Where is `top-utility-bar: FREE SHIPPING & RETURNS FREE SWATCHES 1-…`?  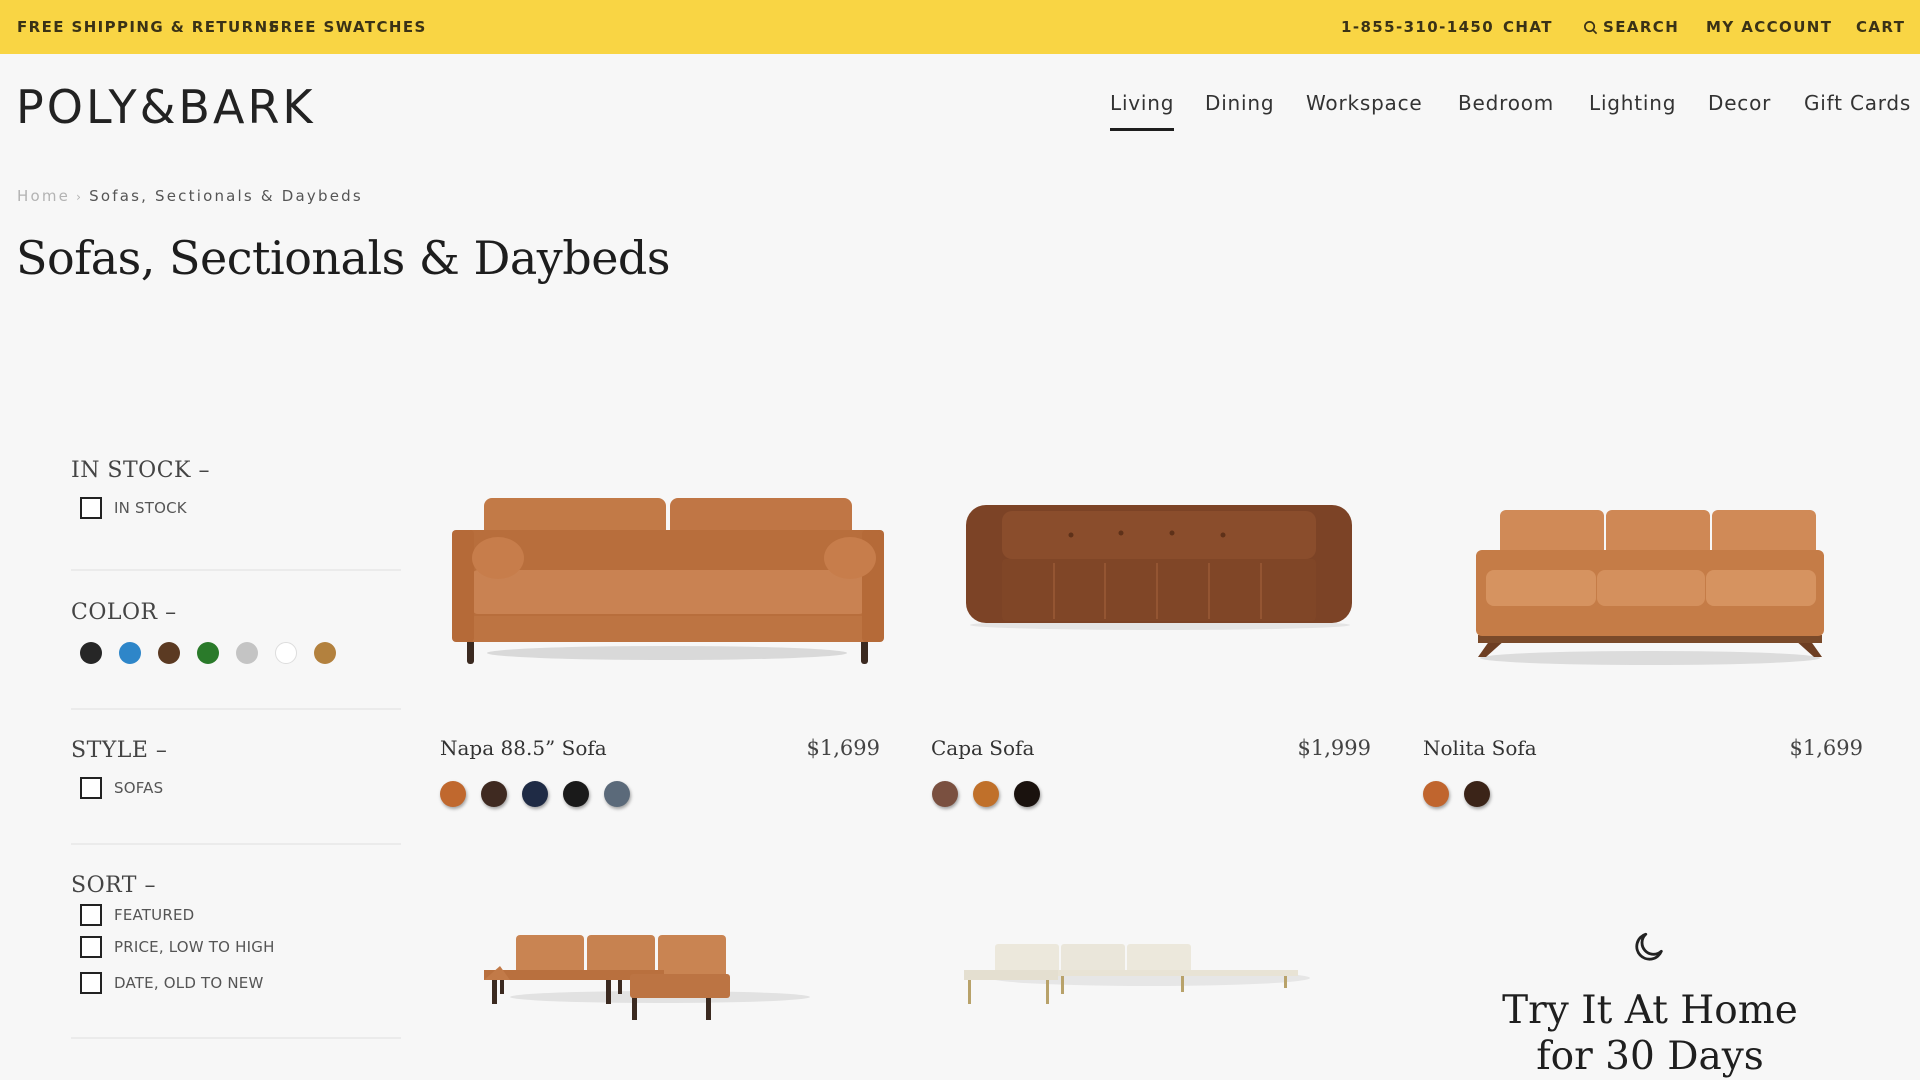 top-utility-bar: FREE SHIPPING & RETURNS FREE SWATCHES 1-… is located at coordinates (960, 27).